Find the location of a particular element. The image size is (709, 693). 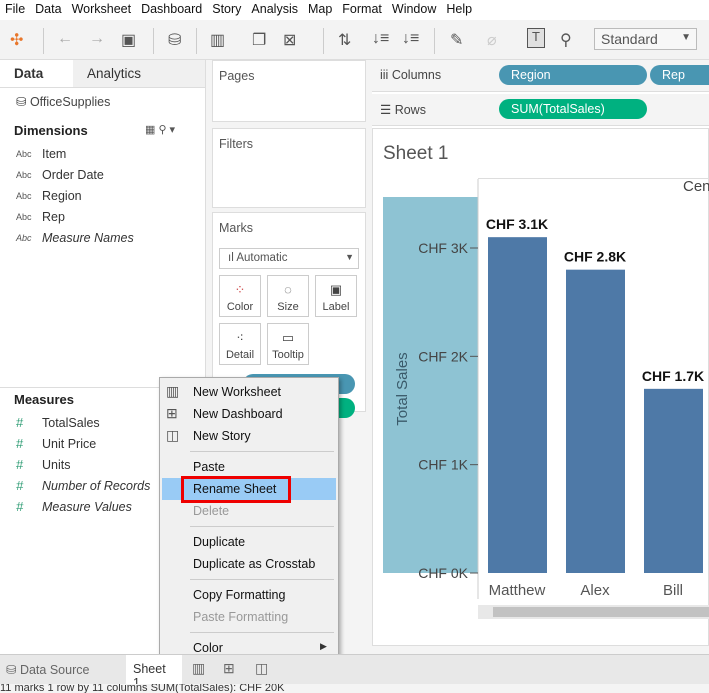

swap-icon: ⇅ is located at coordinates (344, 40).